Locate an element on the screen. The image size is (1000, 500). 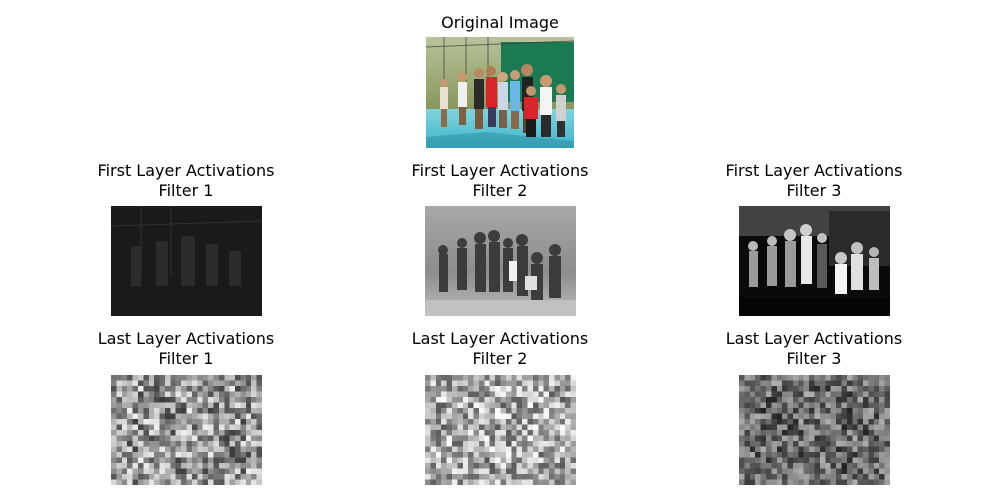
last-layer-filter-1-title-line2: Filter 1 is located at coordinates (186, 358).